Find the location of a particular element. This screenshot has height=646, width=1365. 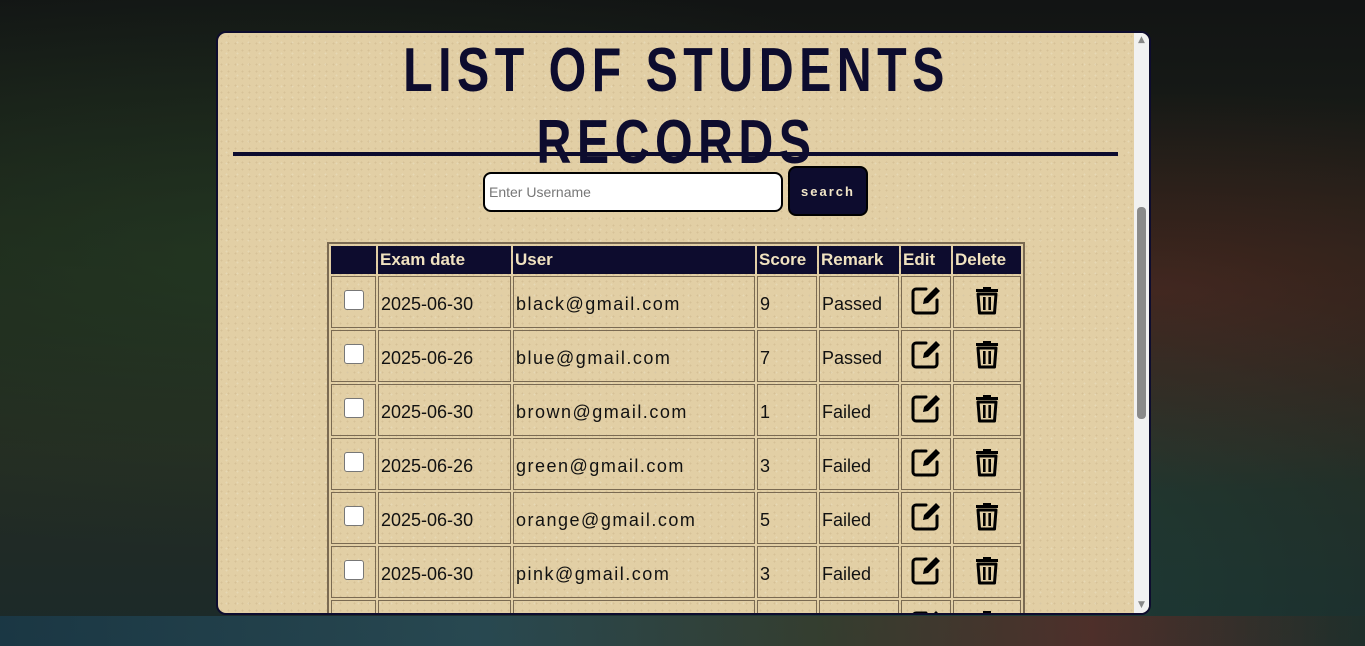

header-score: Score is located at coordinates (787, 260).